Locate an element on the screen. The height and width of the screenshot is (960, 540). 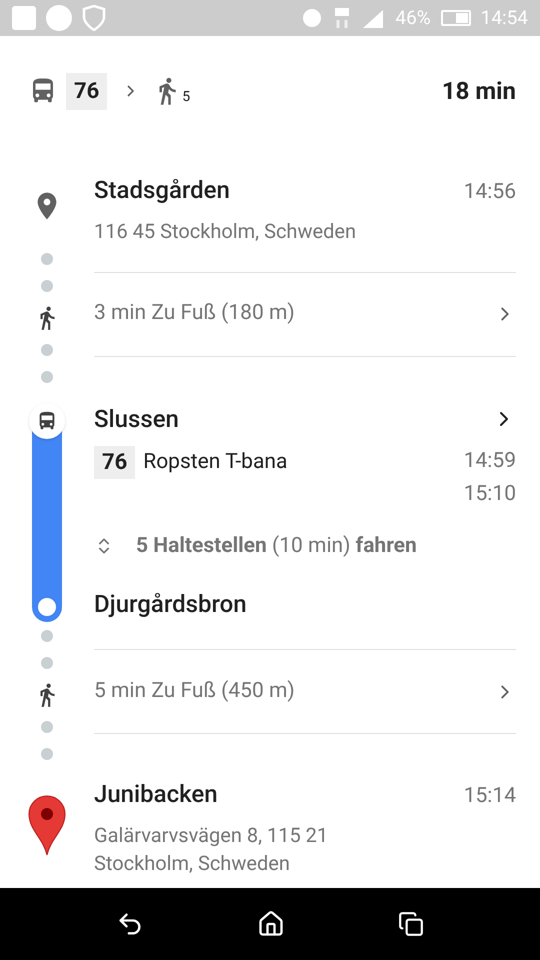
home-icon is located at coordinates (270, 924).